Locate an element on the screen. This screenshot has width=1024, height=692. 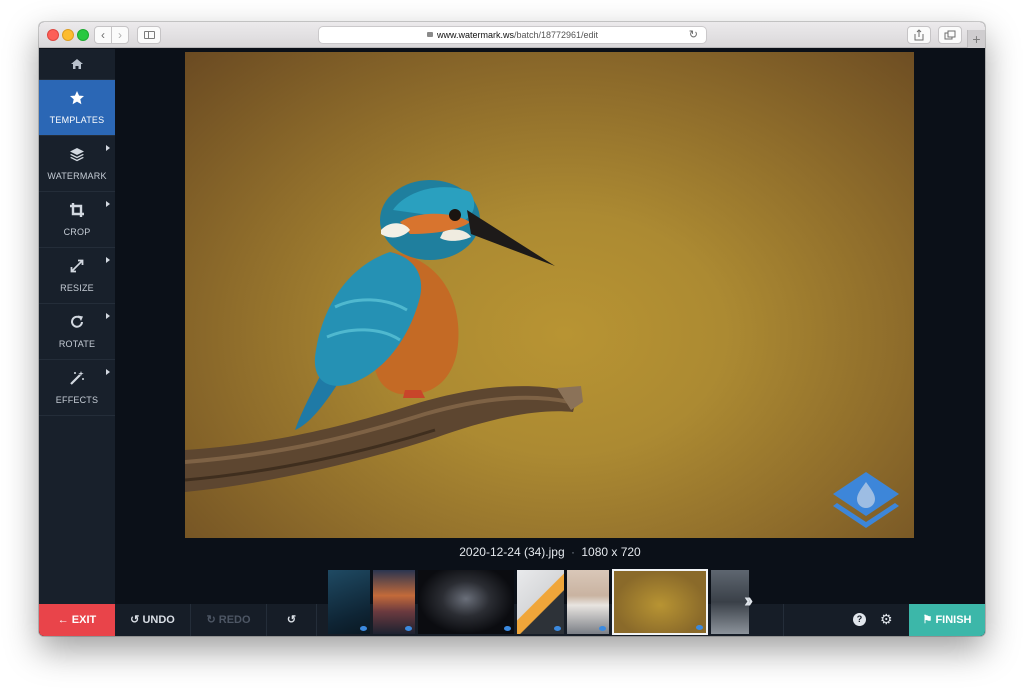
url-domain: www.watermark.ws is located at coordinates (475, 35).